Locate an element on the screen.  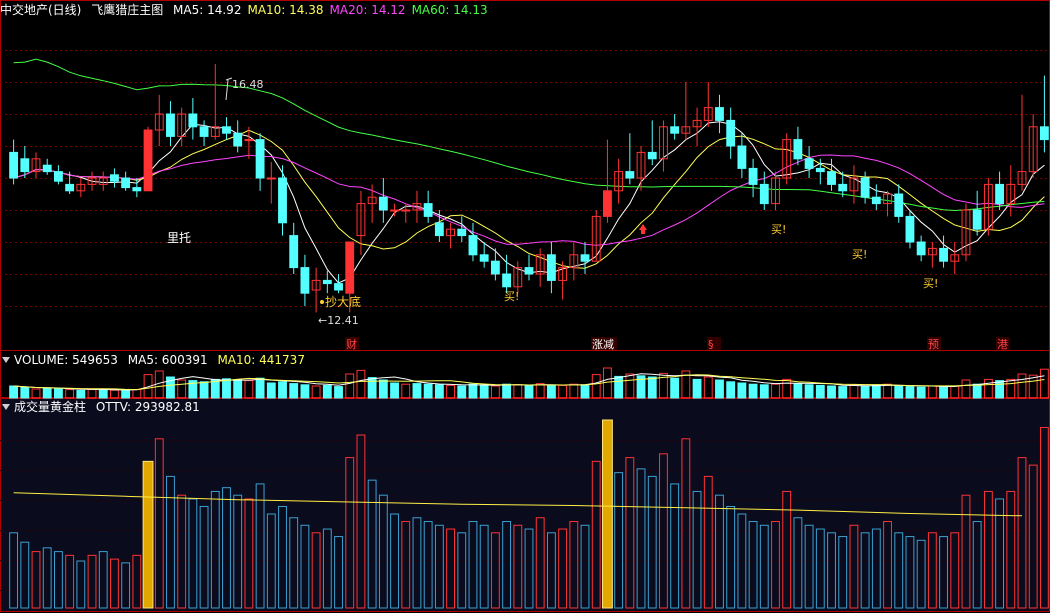
low-price-label: ←12.41 is located at coordinates (338, 320).